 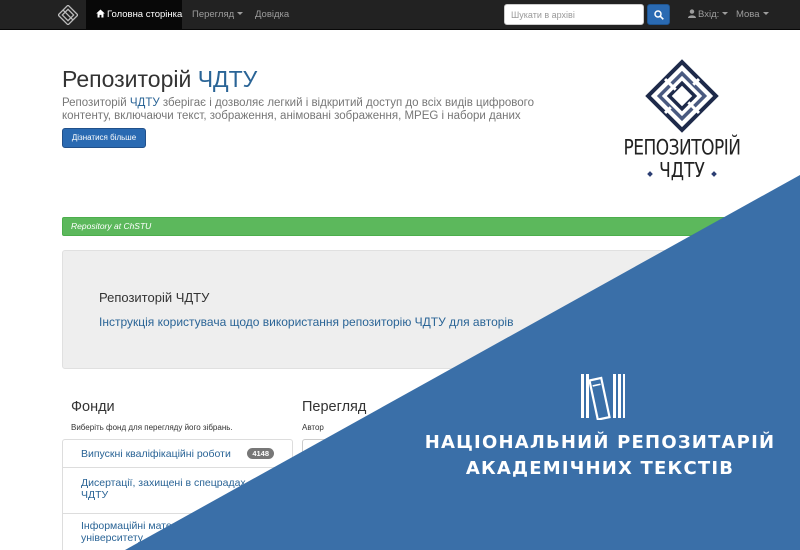 I want to click on banner-title-line2: АКАДЕМІЧНИХ ТЕКСТІВ, so click(x=600, y=468).